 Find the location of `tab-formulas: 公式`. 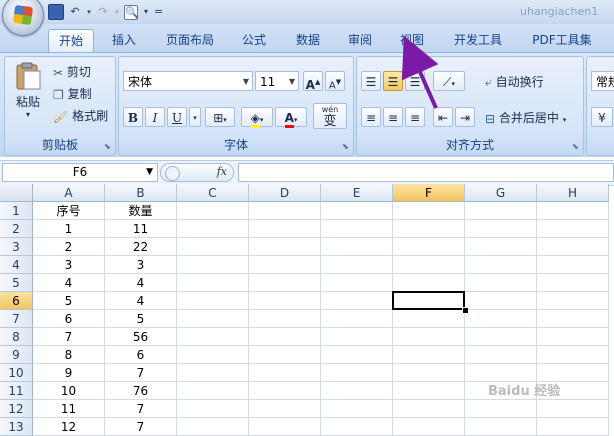

tab-formulas: 公式 is located at coordinates (254, 40).